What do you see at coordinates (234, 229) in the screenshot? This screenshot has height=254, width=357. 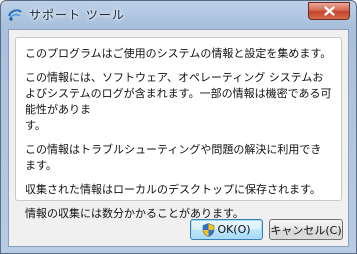 I see `ok-button-label: OK(O)` at bounding box center [234, 229].